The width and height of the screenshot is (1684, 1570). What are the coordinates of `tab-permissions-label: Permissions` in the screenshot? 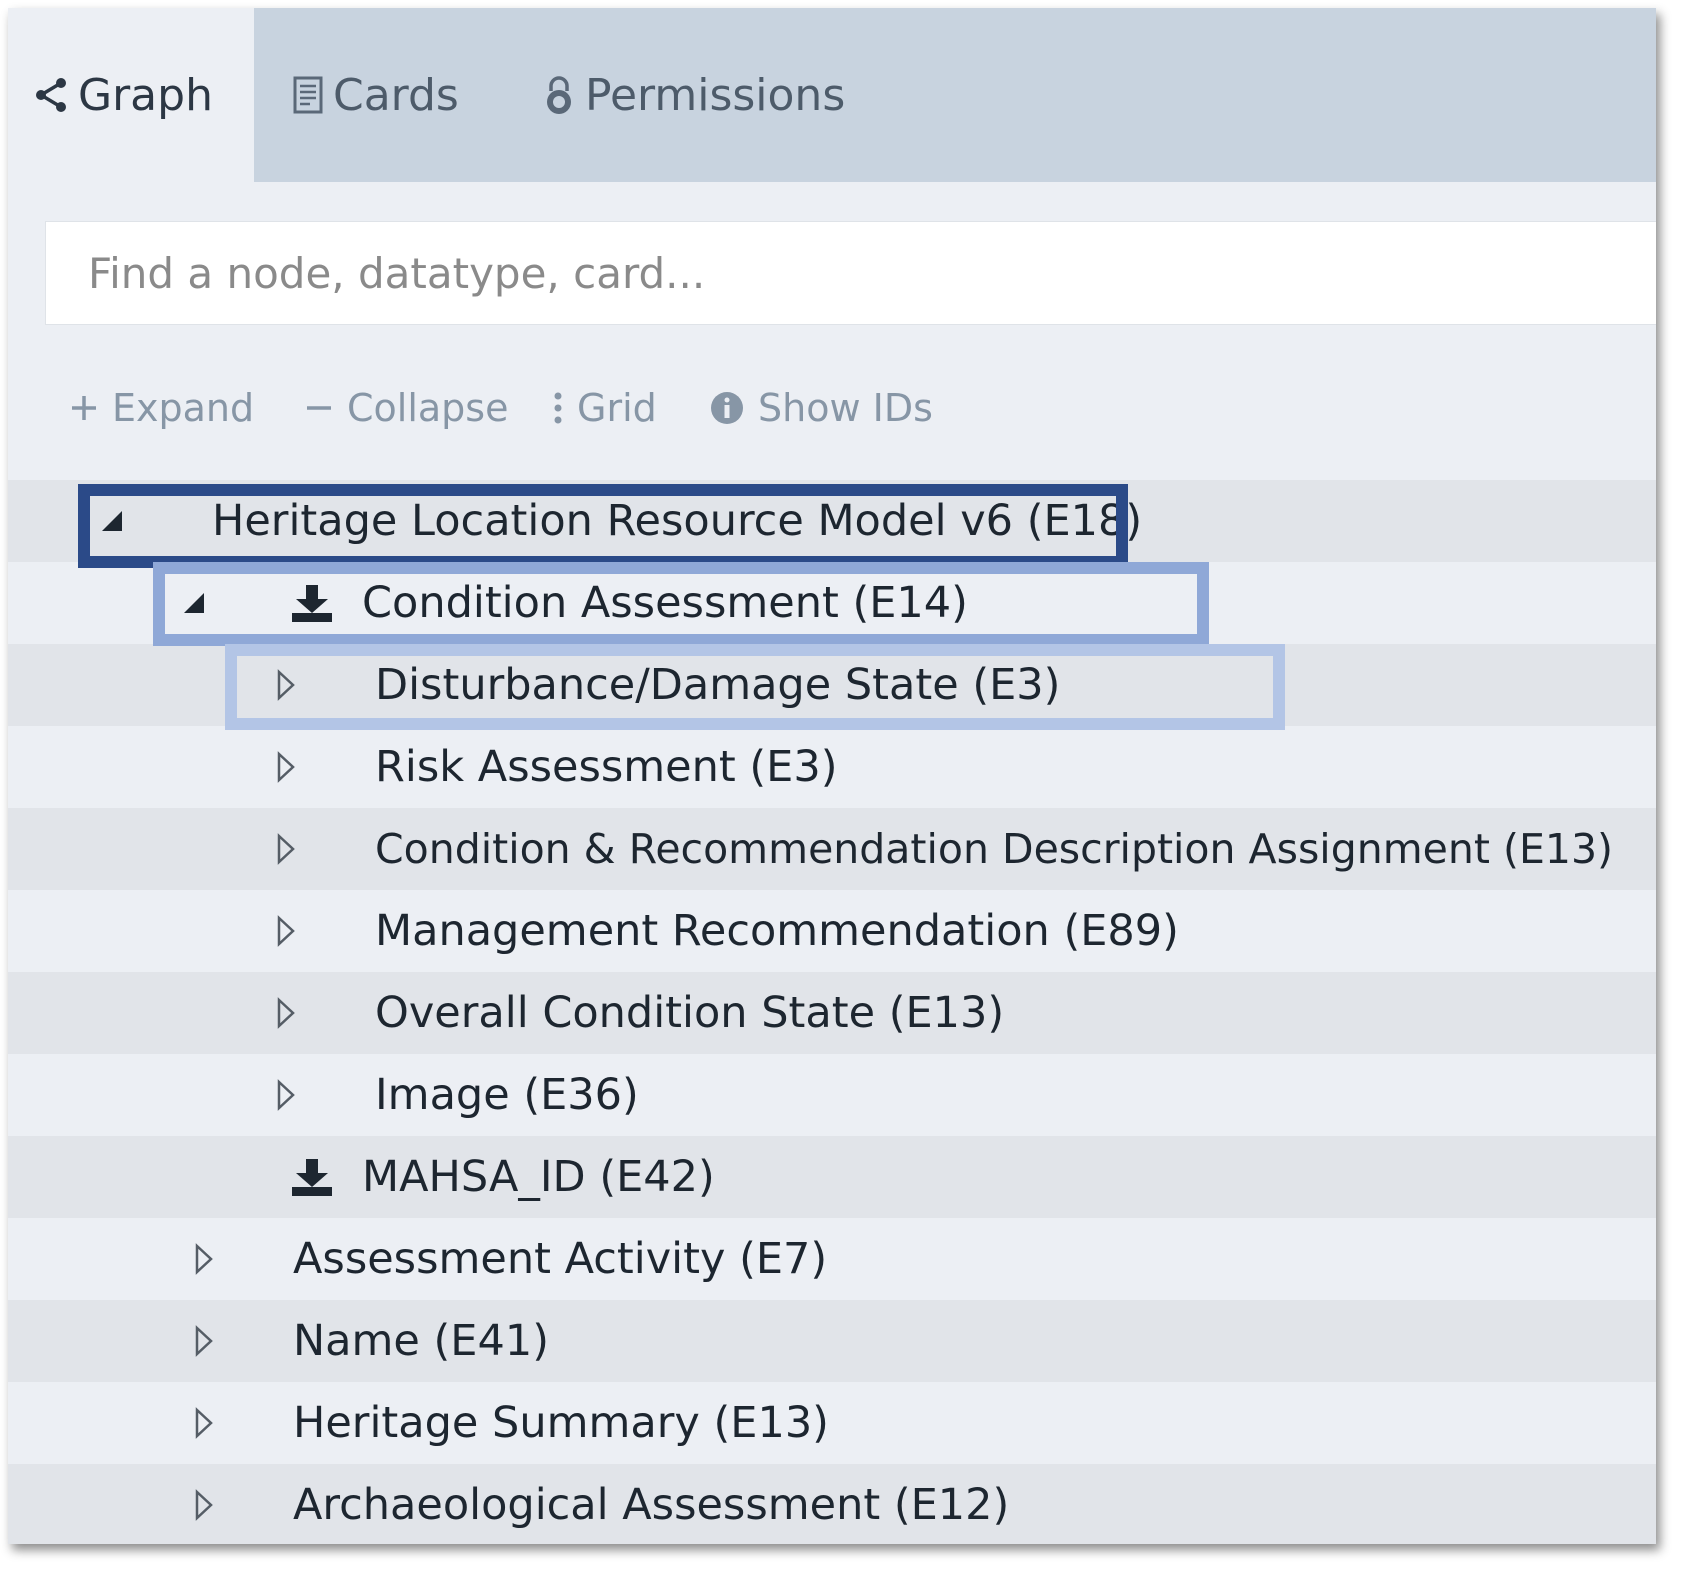 It's located at (715, 95).